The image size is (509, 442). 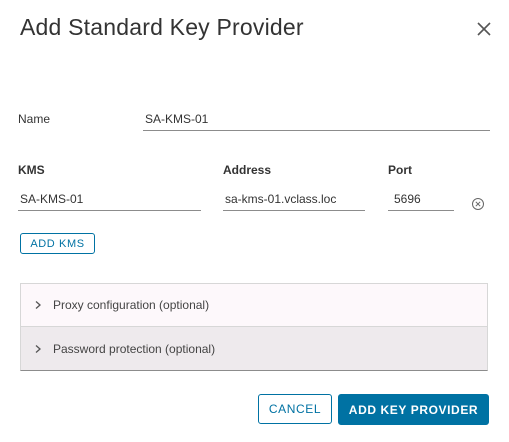 What do you see at coordinates (295, 409) in the screenshot?
I see `cancel-button: CANCEL` at bounding box center [295, 409].